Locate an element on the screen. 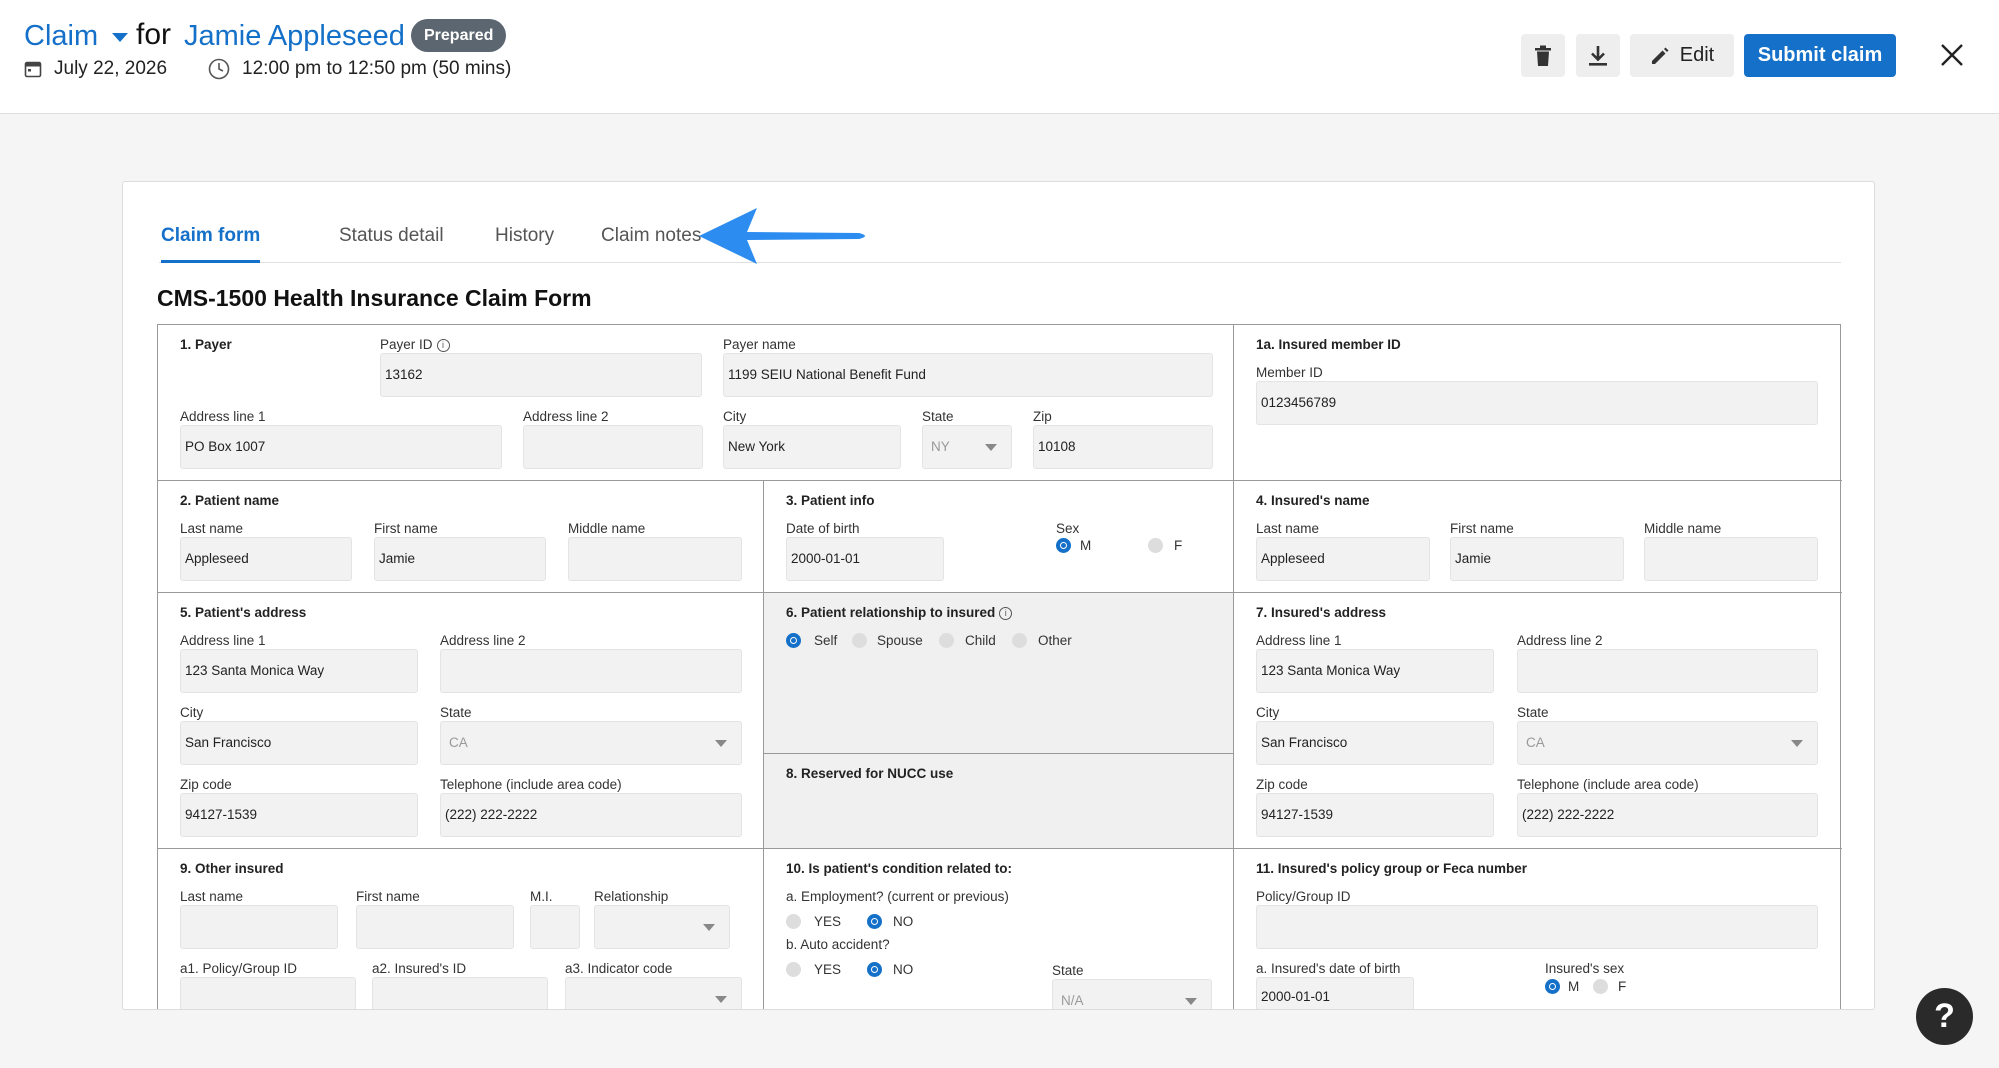 This screenshot has height=1068, width=1999. patient-last-input: Appleseed is located at coordinates (266, 559).